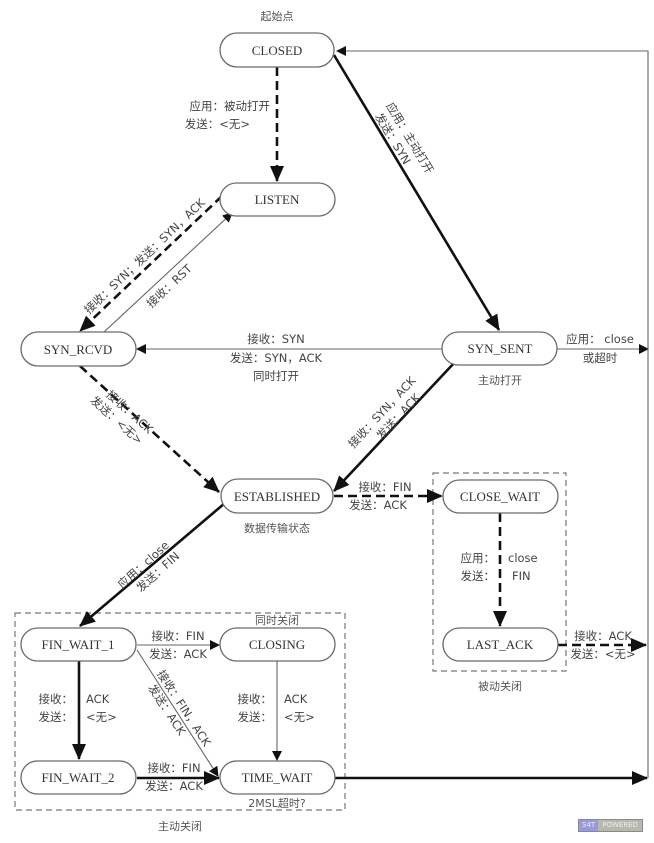  I want to click on svg-text: CLOSE_WAIT, so click(500, 496).